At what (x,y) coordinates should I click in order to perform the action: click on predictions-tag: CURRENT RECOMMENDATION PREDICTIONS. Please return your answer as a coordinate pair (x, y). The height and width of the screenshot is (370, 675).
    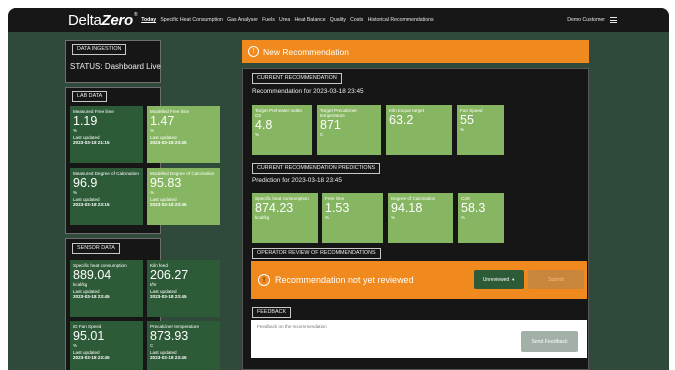
    Looking at the image, I should click on (316, 168).